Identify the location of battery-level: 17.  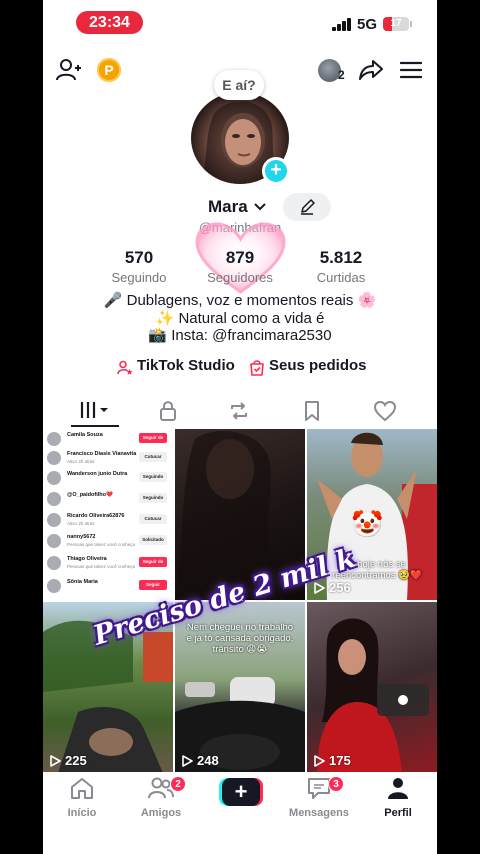
(396, 23).